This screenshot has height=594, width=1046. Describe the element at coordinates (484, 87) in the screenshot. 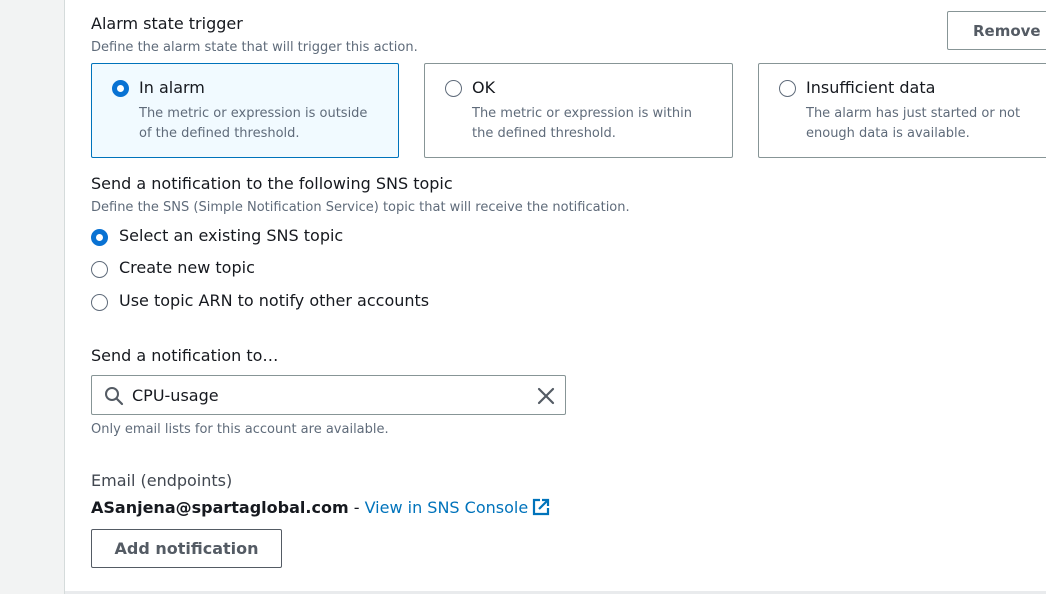

I see `ok-label: OK` at that location.